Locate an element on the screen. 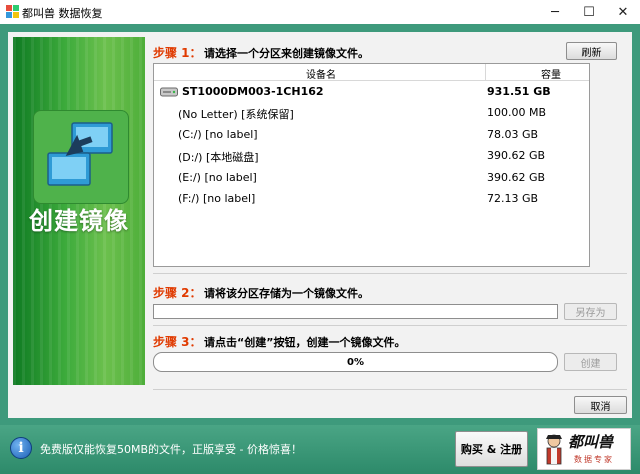 The image size is (640, 474). partition-name: (D:/) [本地磁盘] is located at coordinates (218, 157).